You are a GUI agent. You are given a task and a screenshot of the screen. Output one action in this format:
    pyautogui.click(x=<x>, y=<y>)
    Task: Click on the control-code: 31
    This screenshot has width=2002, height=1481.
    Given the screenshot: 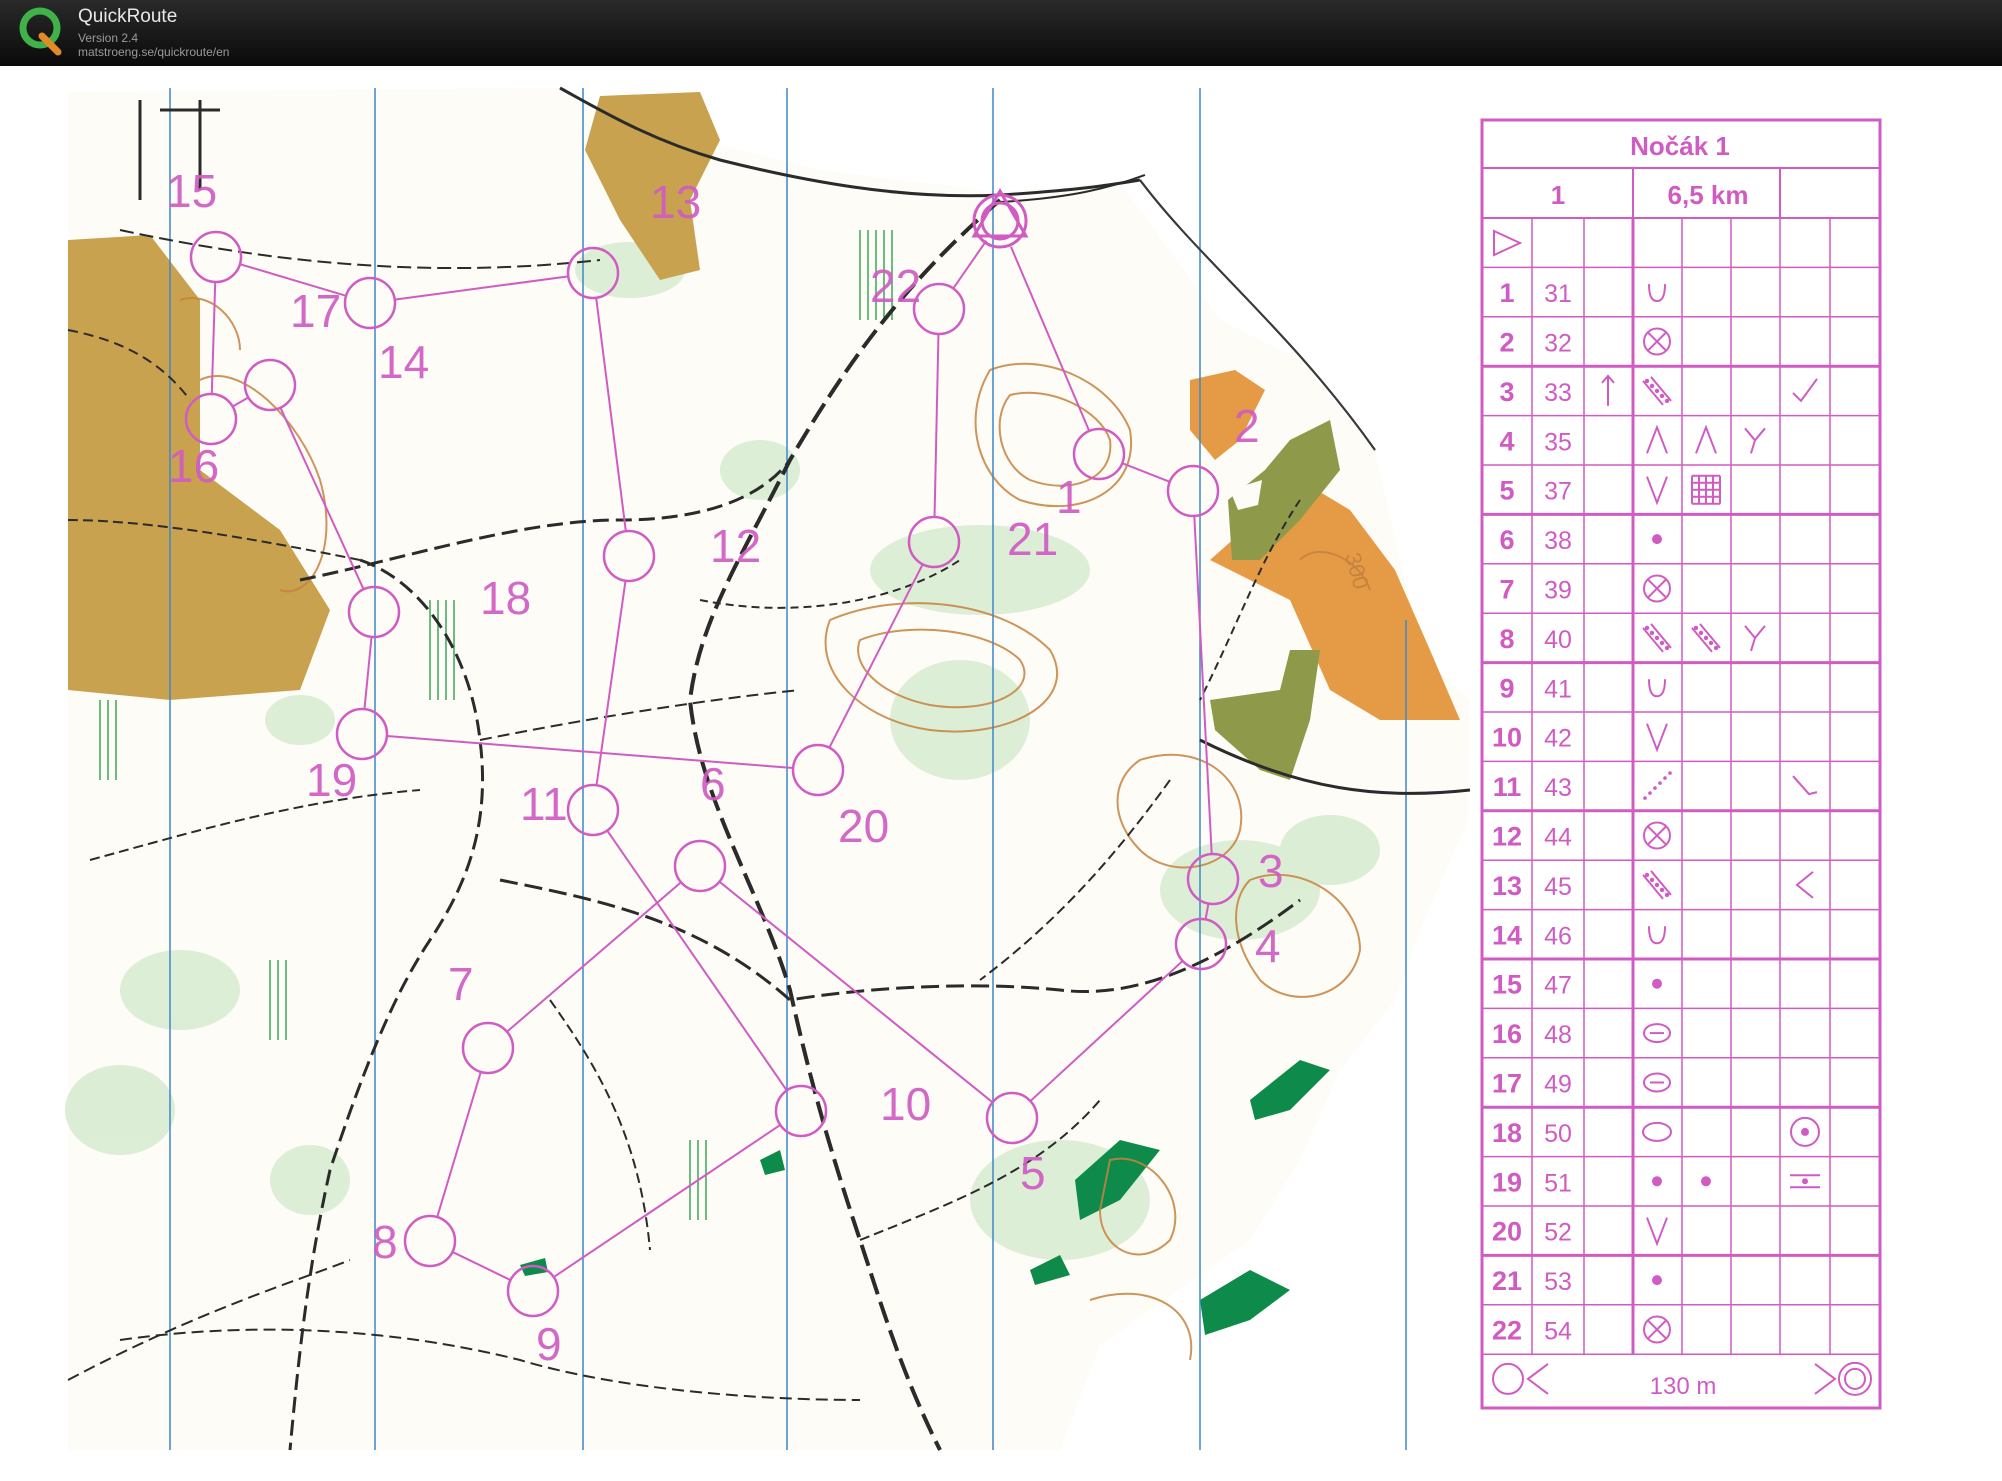 What is the action you would take?
    pyautogui.click(x=1558, y=294)
    